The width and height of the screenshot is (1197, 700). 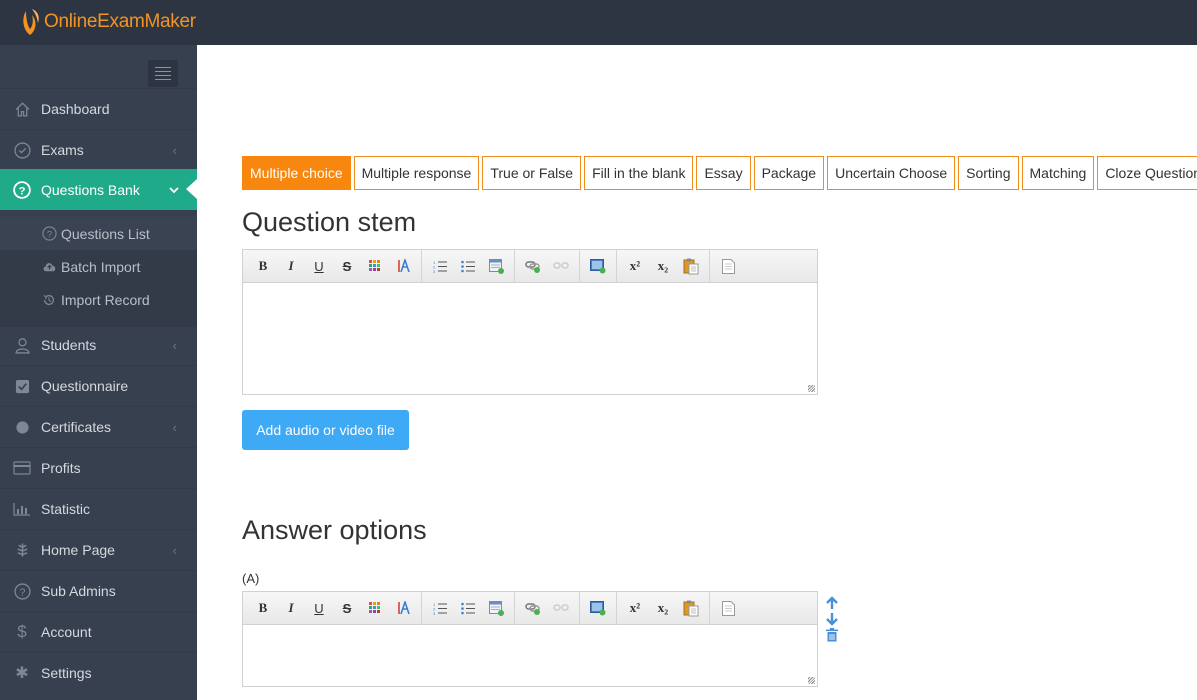 I want to click on sidebar-item-profits: Profits, so click(x=98, y=467).